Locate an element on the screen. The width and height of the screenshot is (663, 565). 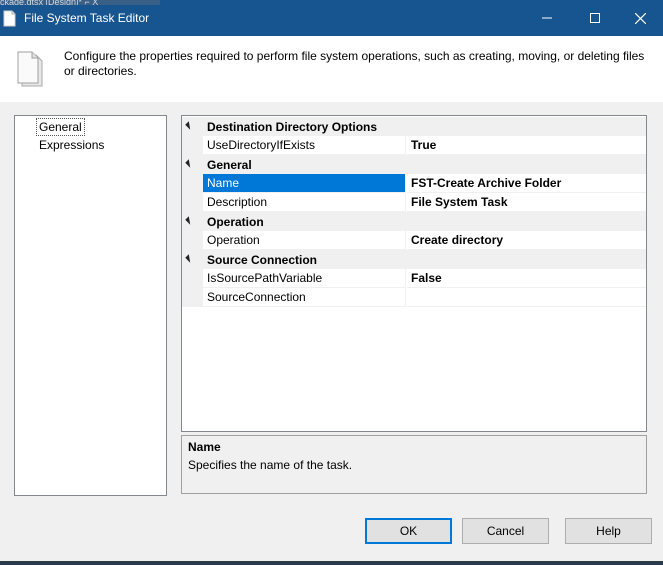
property-row-description: Description File System Task is located at coordinates (414, 202).